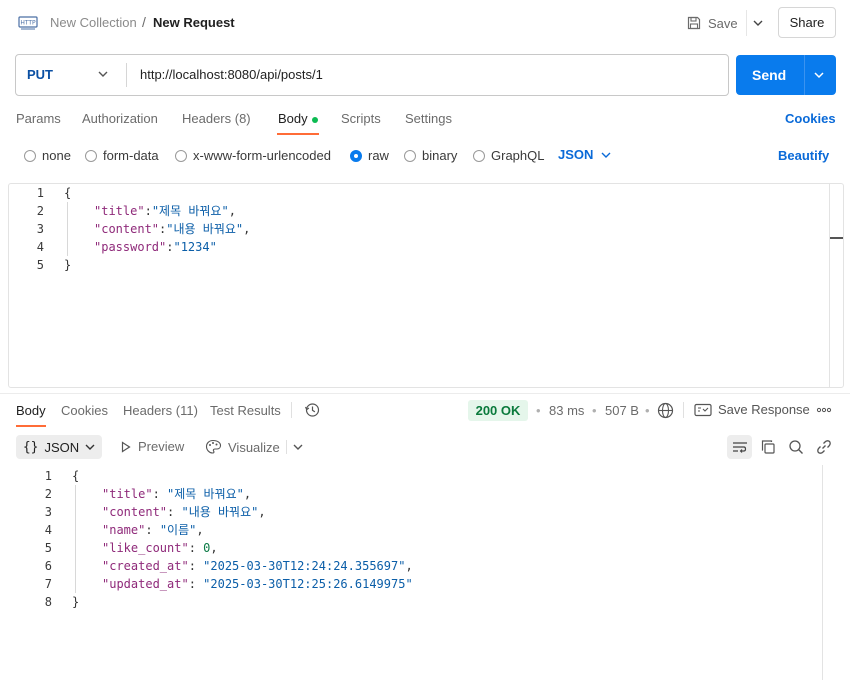 This screenshot has width=850, height=680. What do you see at coordinates (308, 584) in the screenshot?
I see `json-value: "2025-03-30T12:25:26.6149975"` at bounding box center [308, 584].